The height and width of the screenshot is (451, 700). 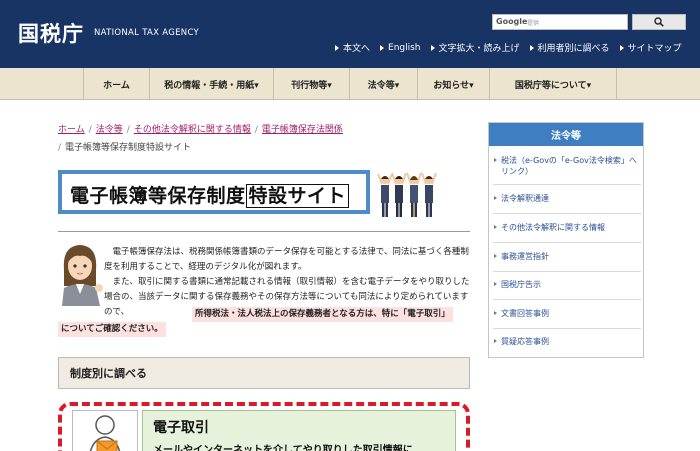 I want to click on nav-item-notices: お知らせ▾, so click(x=453, y=84).